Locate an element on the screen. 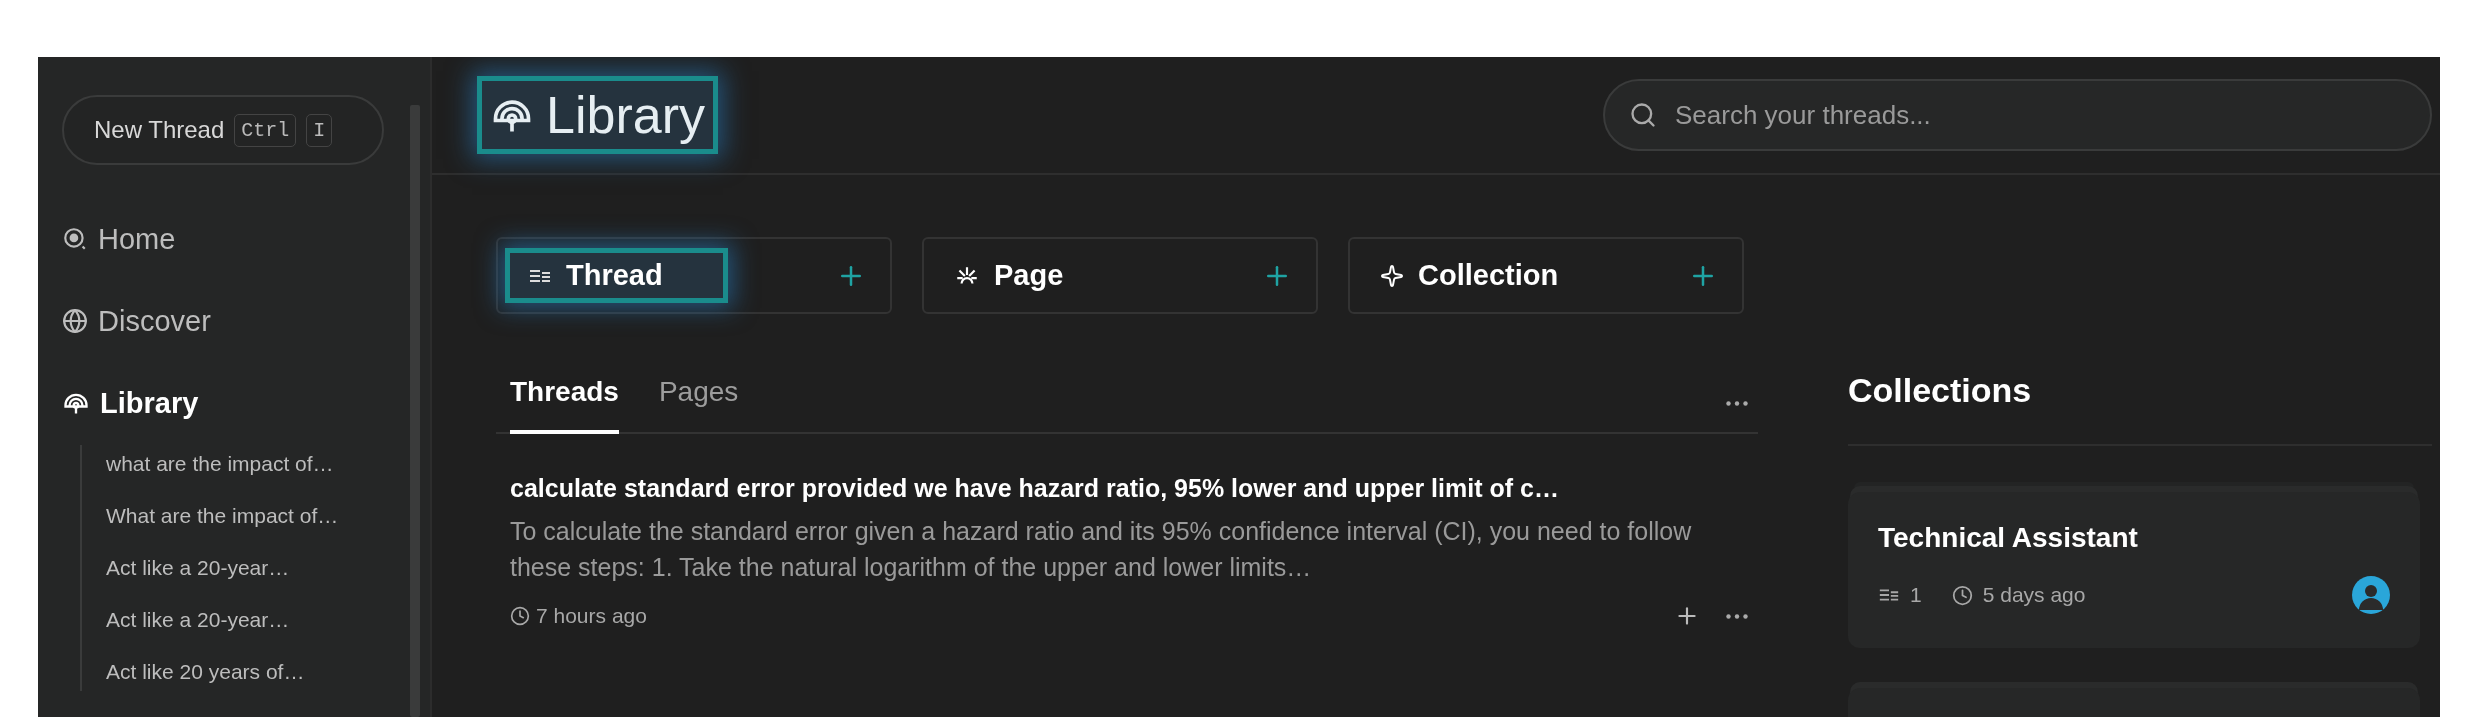 This screenshot has height=717, width=2477. create-button: Page is located at coordinates (1120, 275).